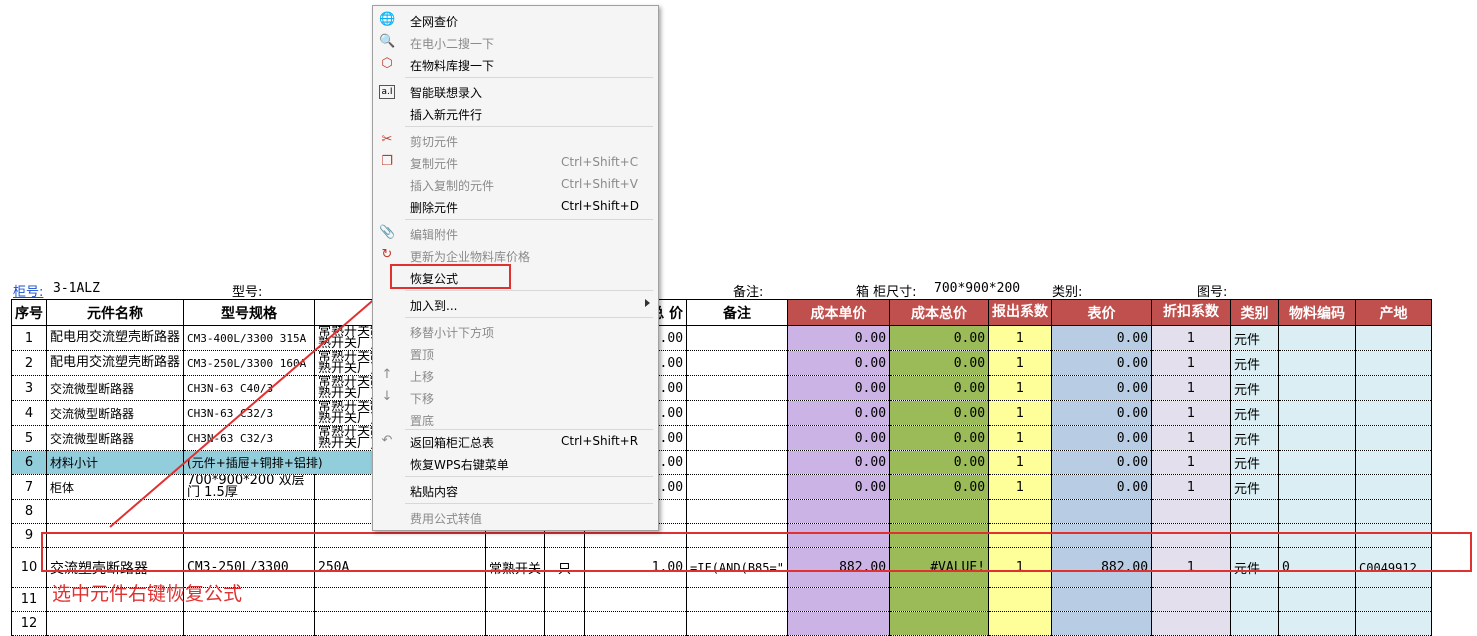 The height and width of the screenshot is (636, 1477). Describe the element at coordinates (515, 184) in the screenshot. I see `menu-item-insert-copied: 插入复制的元件 Ctrl+Shift+V` at that location.